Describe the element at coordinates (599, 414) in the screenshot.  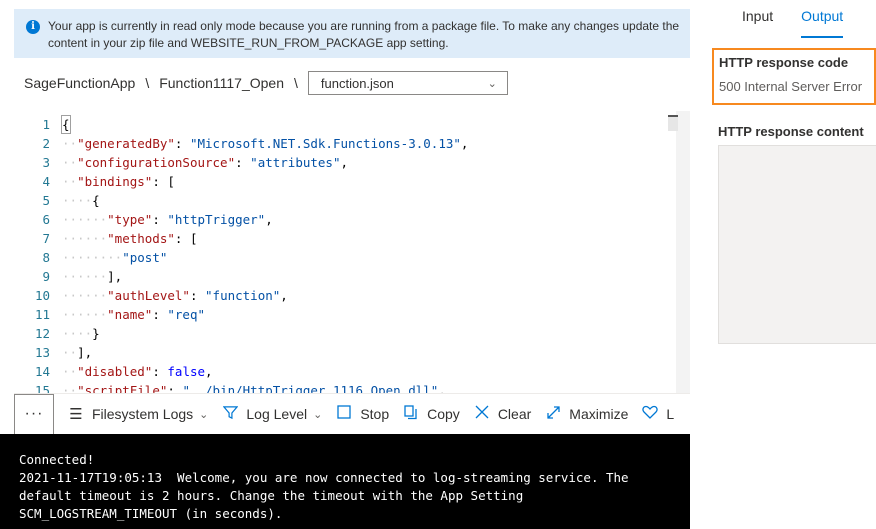
I see `maximize-label: Maximize` at that location.